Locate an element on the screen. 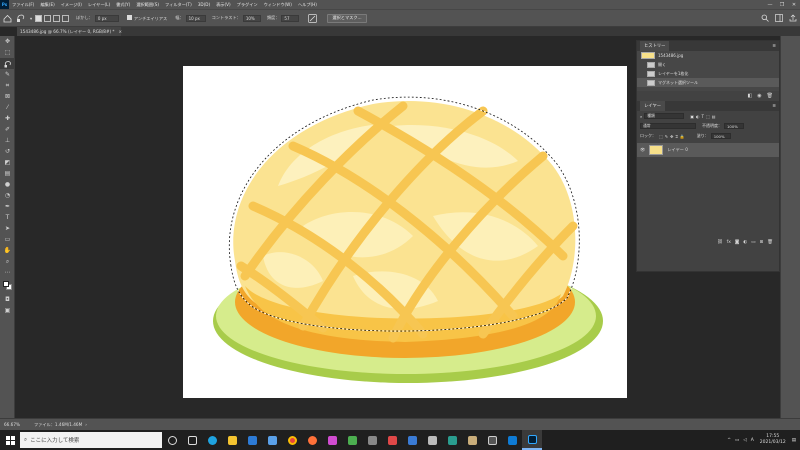 The image size is (800, 450). type-tool-icon: T is located at coordinates (7, 217).